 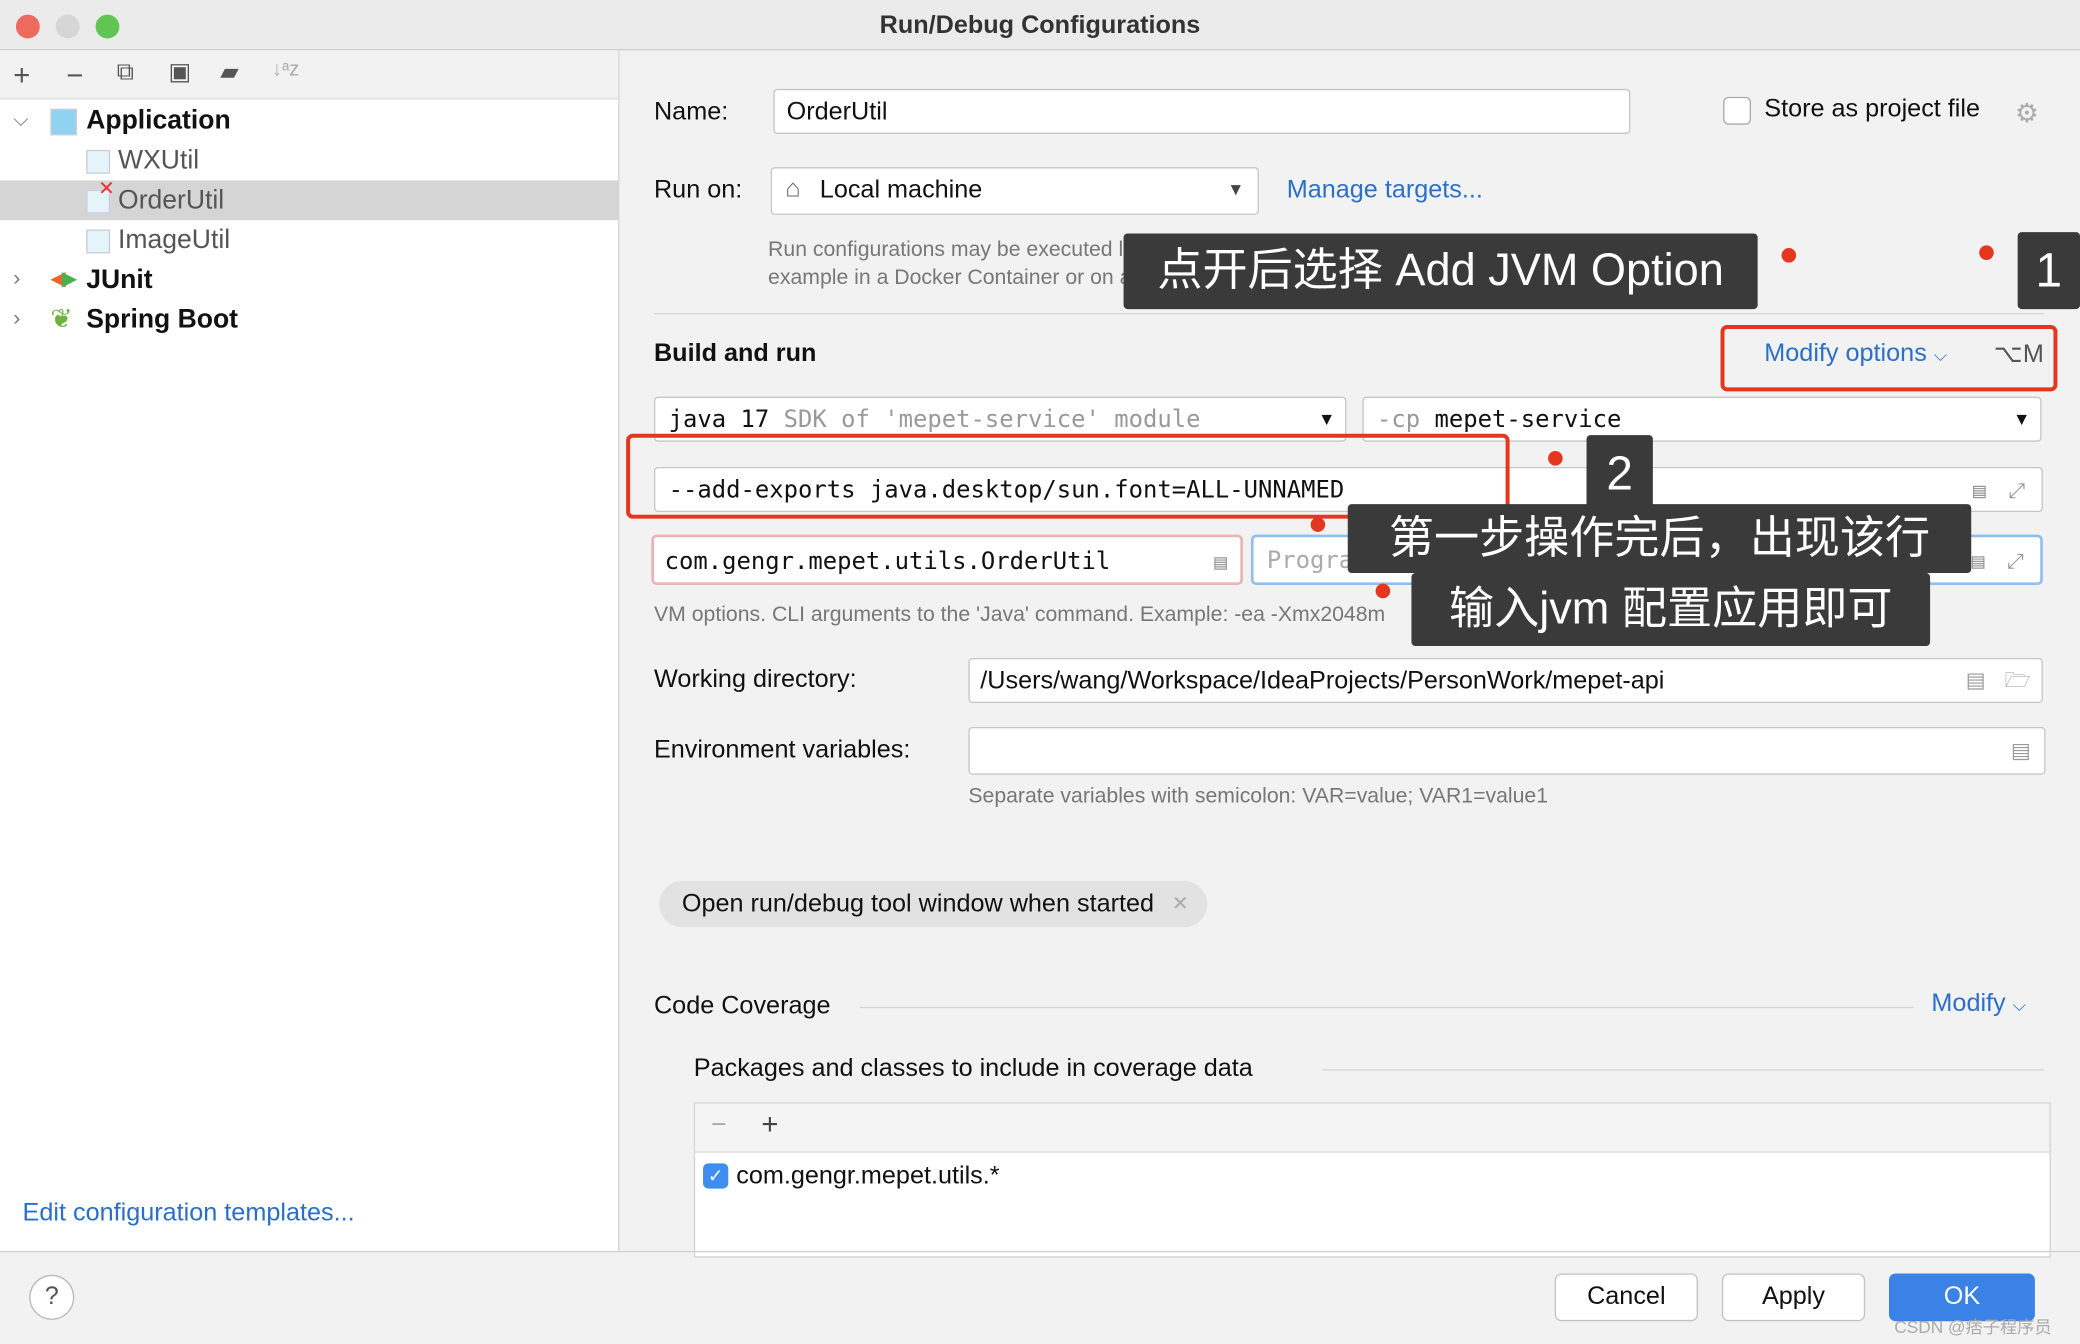 I want to click on coverage-modify-link: Modify ⌵, so click(x=1978, y=1004).